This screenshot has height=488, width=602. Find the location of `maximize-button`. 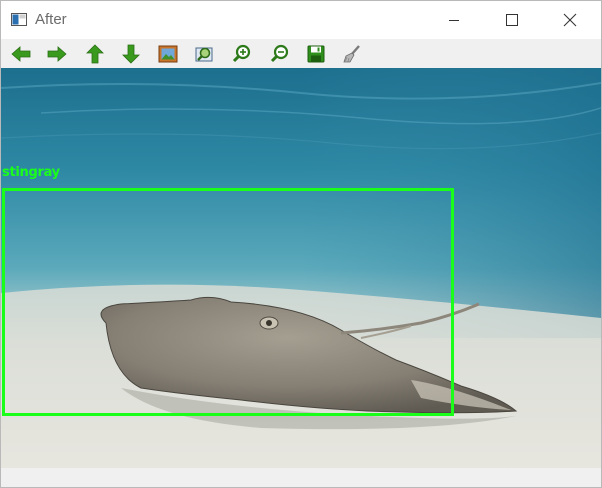

maximize-button is located at coordinates (512, 20).